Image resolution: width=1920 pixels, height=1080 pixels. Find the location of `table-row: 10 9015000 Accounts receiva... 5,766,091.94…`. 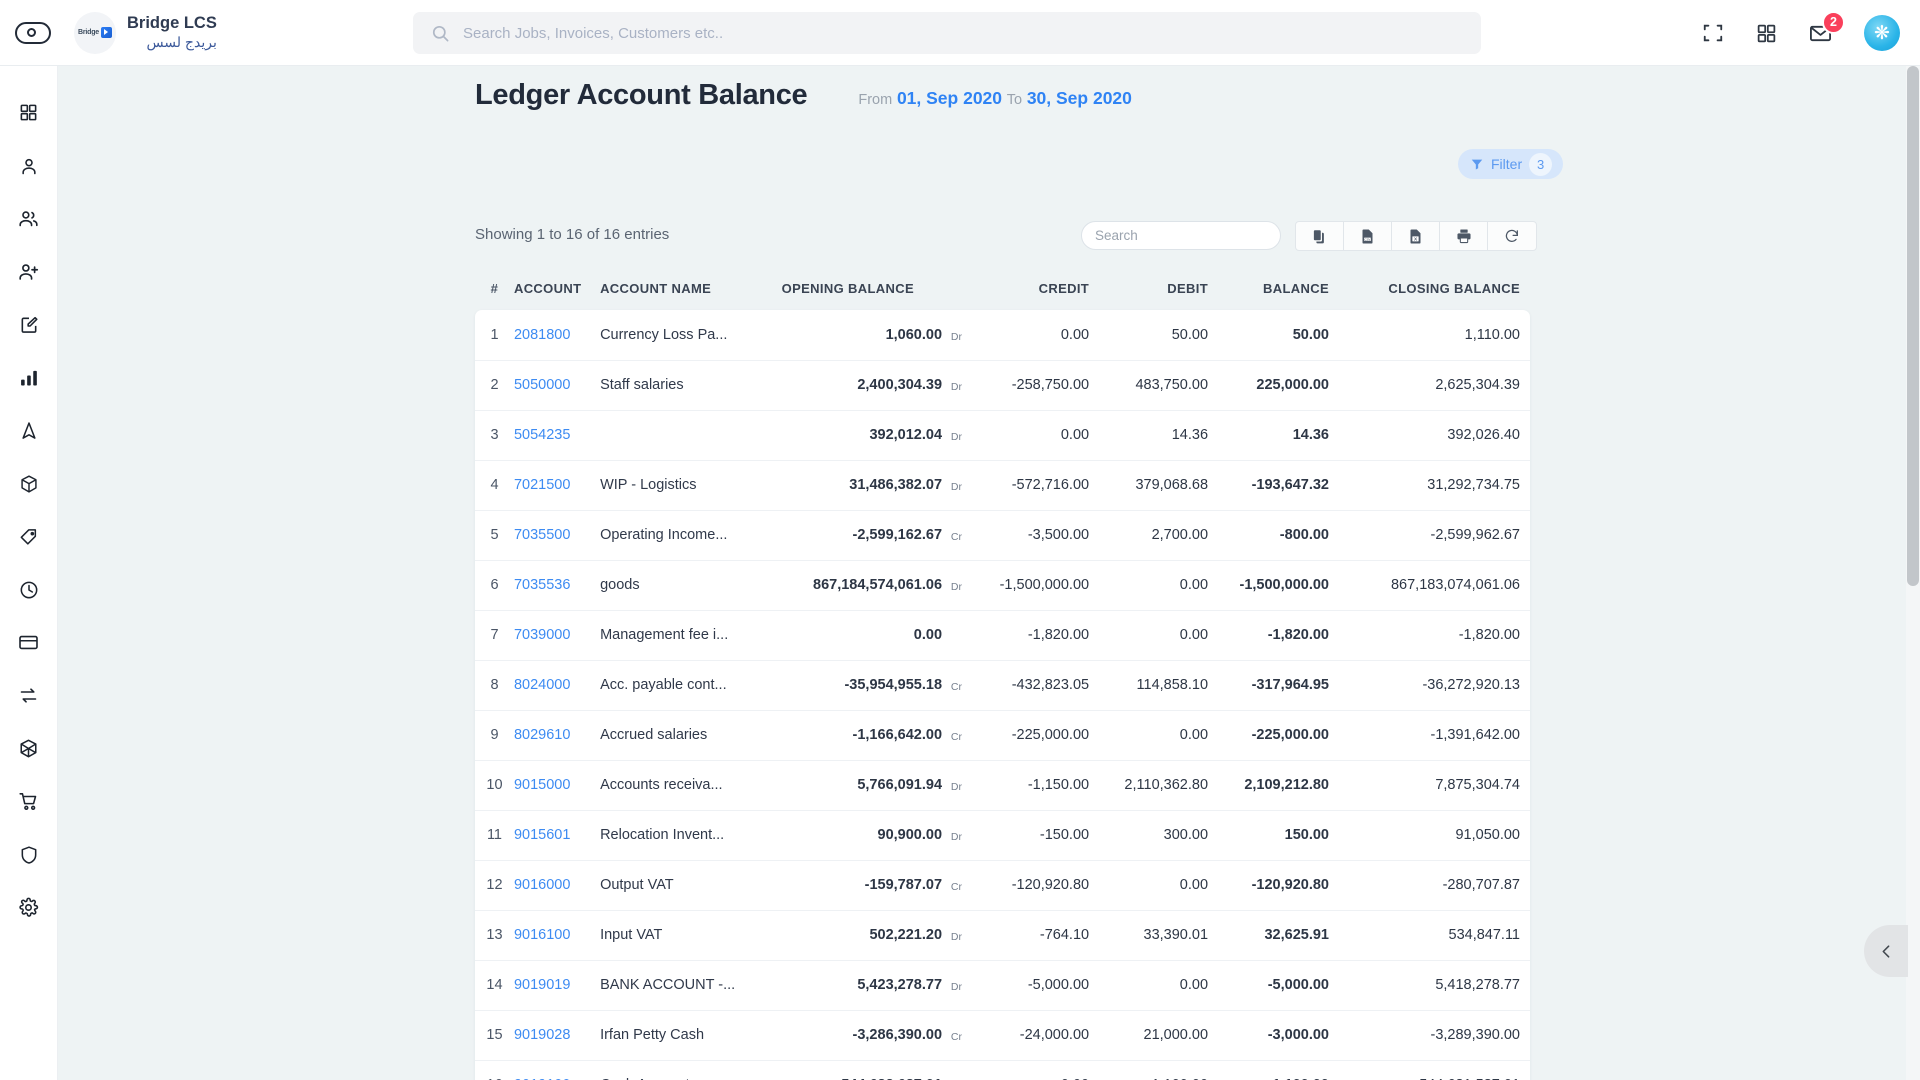

table-row: 10 9015000 Accounts receiva... 5,766,091.94… is located at coordinates (1002, 785).